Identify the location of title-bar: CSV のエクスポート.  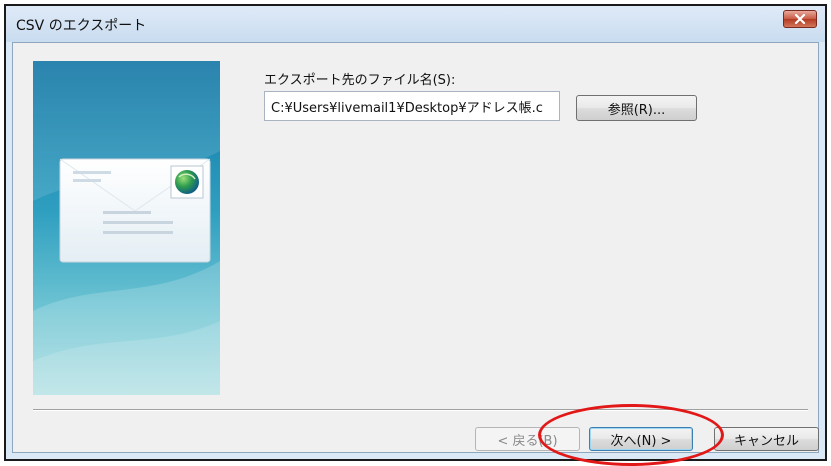
(415, 24).